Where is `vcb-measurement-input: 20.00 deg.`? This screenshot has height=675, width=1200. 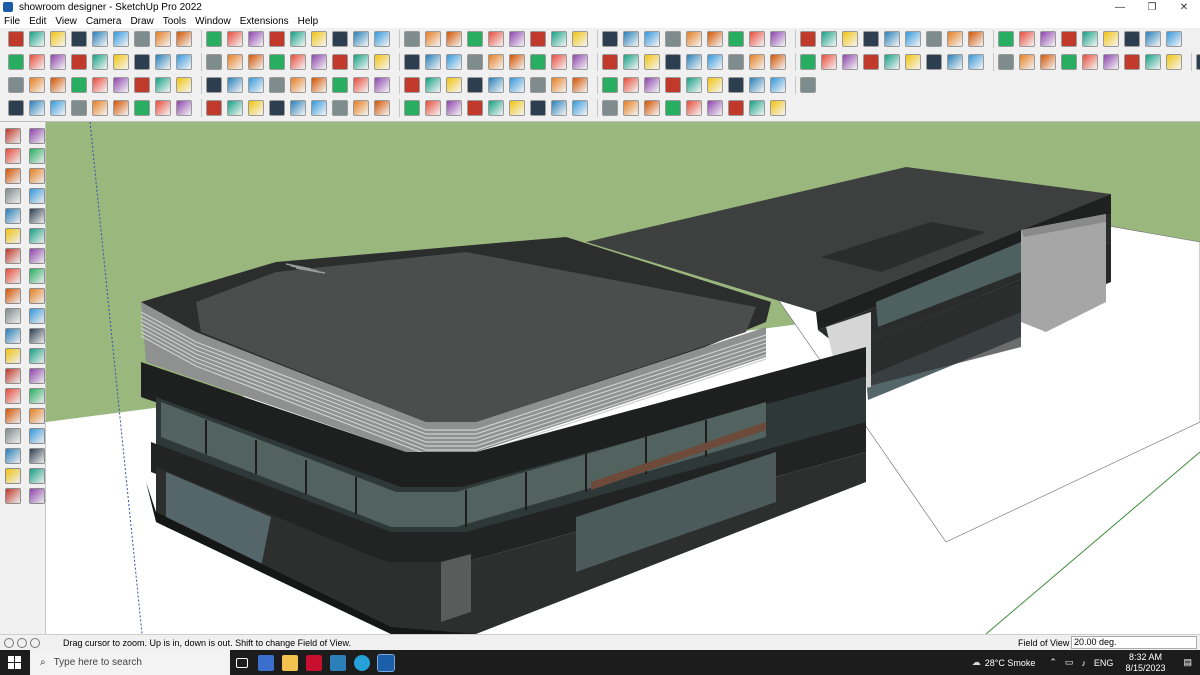
vcb-measurement-input: 20.00 deg. is located at coordinates (1134, 642).